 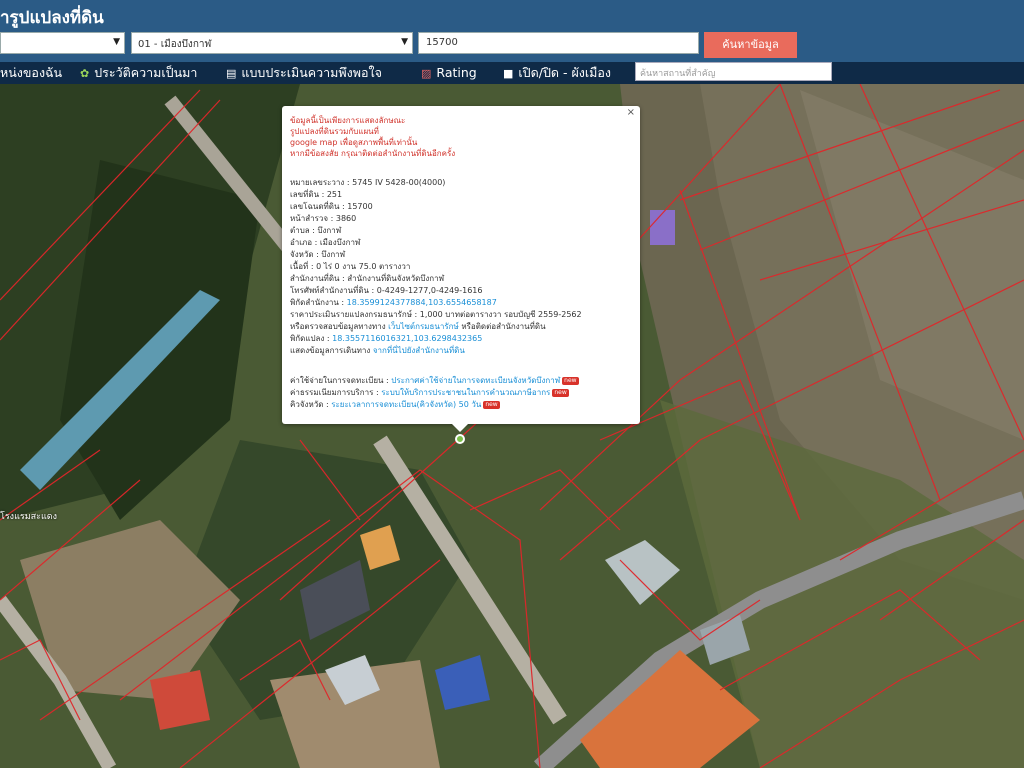 I want to click on toolbar-item-label: หน่งของฉัน, so click(x=31, y=72).